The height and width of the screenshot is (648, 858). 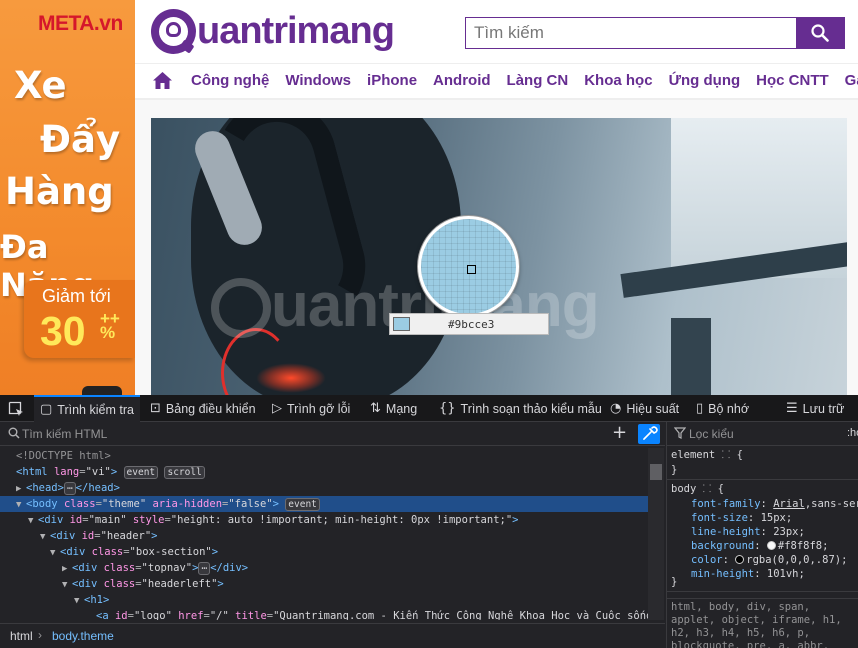 I want to click on devtools-tab-console: ⊡ Bảng điều khiển, so click(x=203, y=408).